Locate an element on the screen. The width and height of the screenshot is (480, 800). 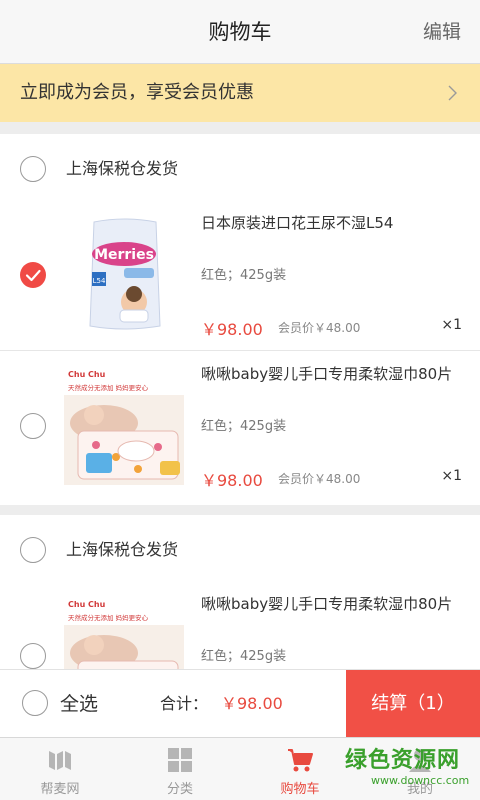
tab-label: 帮麦网 is located at coordinates (60, 789).